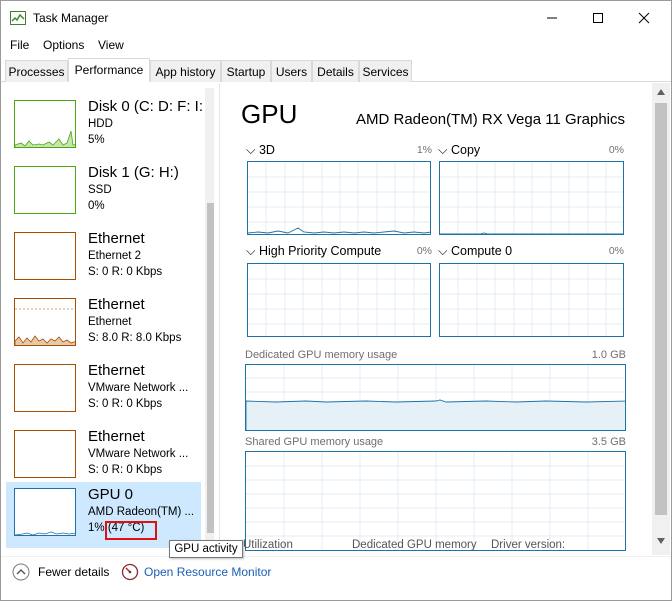 Image resolution: width=672 pixels, height=601 pixels. Describe the element at coordinates (96, 206) in the screenshot. I see `item-value: 0%` at that location.